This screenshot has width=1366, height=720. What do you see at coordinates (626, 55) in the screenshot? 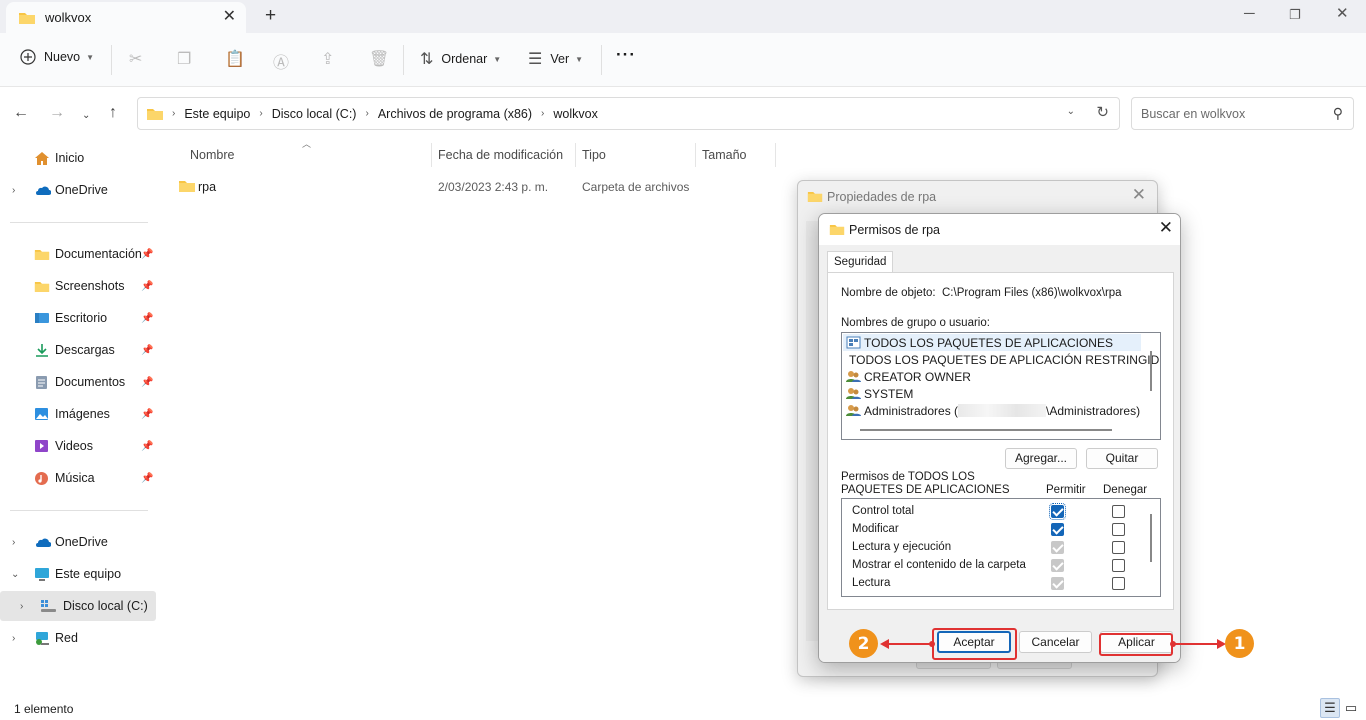
I see `more-options-icon: ···` at bounding box center [626, 55].